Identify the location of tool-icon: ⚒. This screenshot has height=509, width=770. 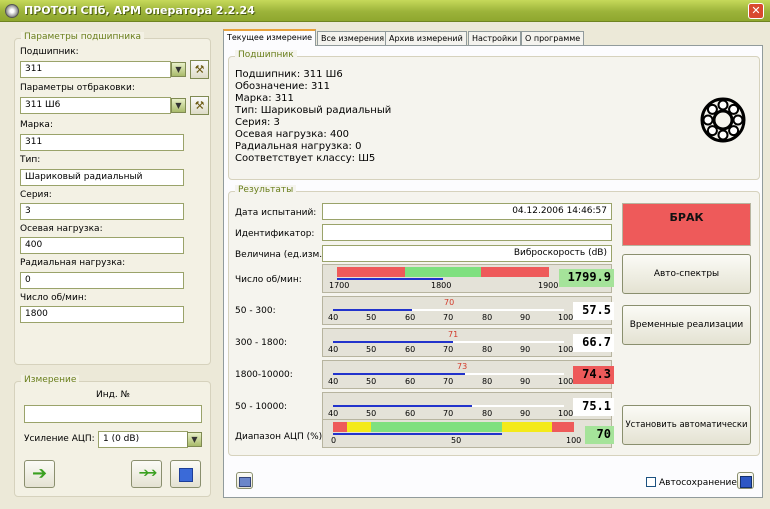
(199, 105).